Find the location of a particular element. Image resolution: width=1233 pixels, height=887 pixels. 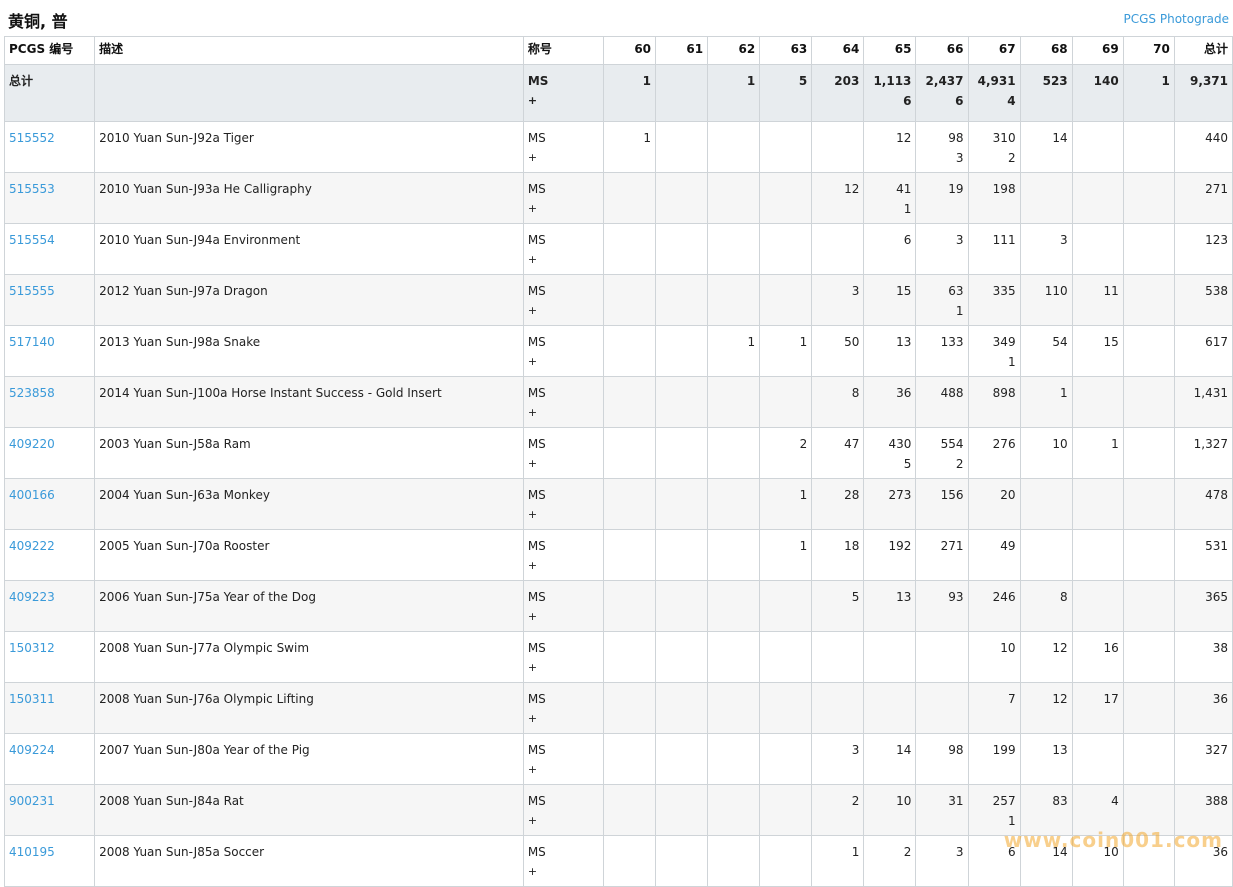

row-total-cell: 531 is located at coordinates (1203, 555).